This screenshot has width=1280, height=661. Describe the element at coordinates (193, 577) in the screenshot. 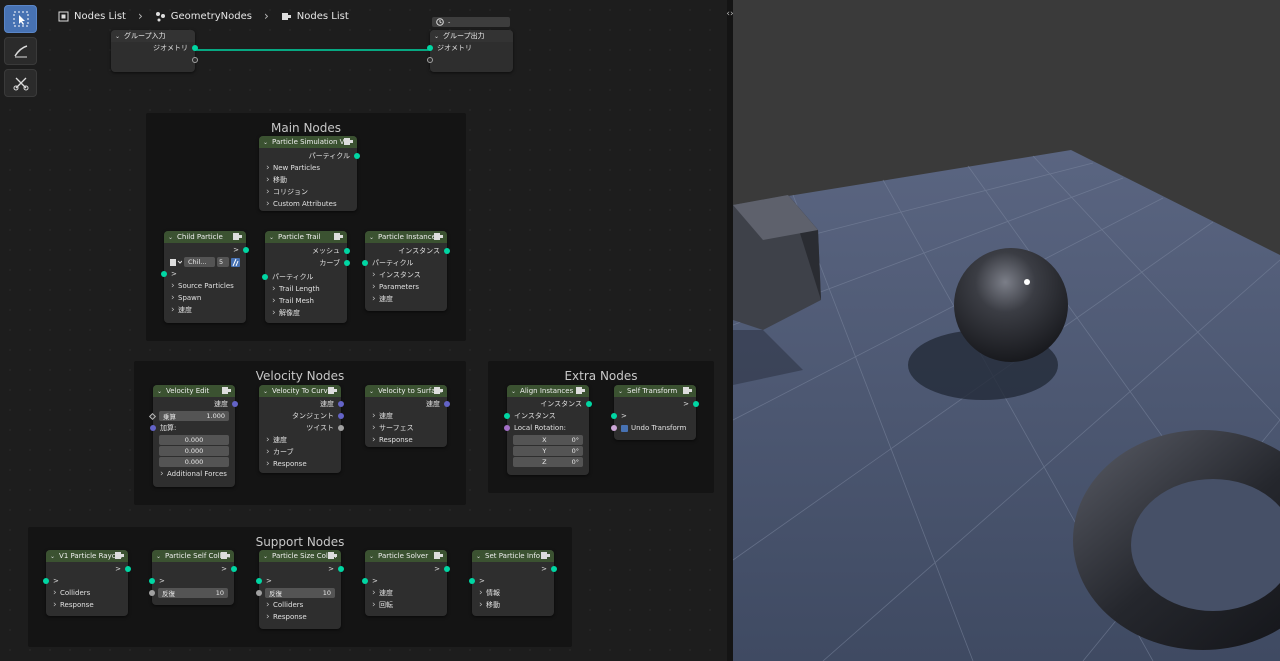

I see `particle-self-collision-node: ⌄ Particle Self Colli... > > 反復 10` at that location.